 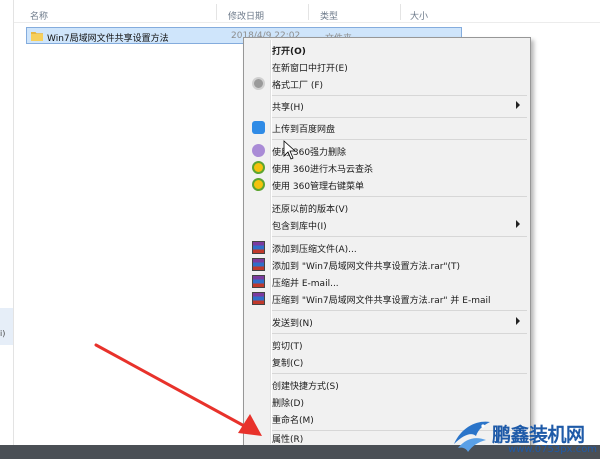 I want to click on file-name: Win7局域网文件共享设置方法, so click(x=108, y=39).